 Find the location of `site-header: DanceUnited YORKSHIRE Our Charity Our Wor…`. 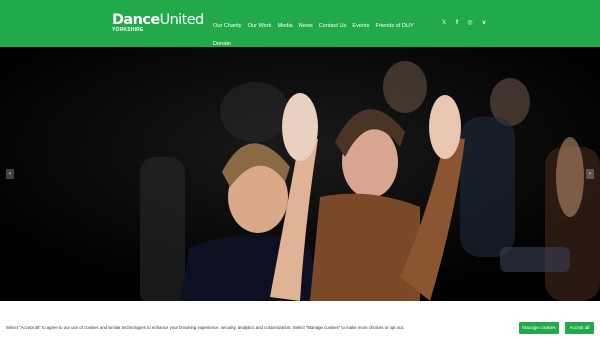

site-header: DanceUnited YORKSHIRE Our Charity Our Wor… is located at coordinates (300, 23).